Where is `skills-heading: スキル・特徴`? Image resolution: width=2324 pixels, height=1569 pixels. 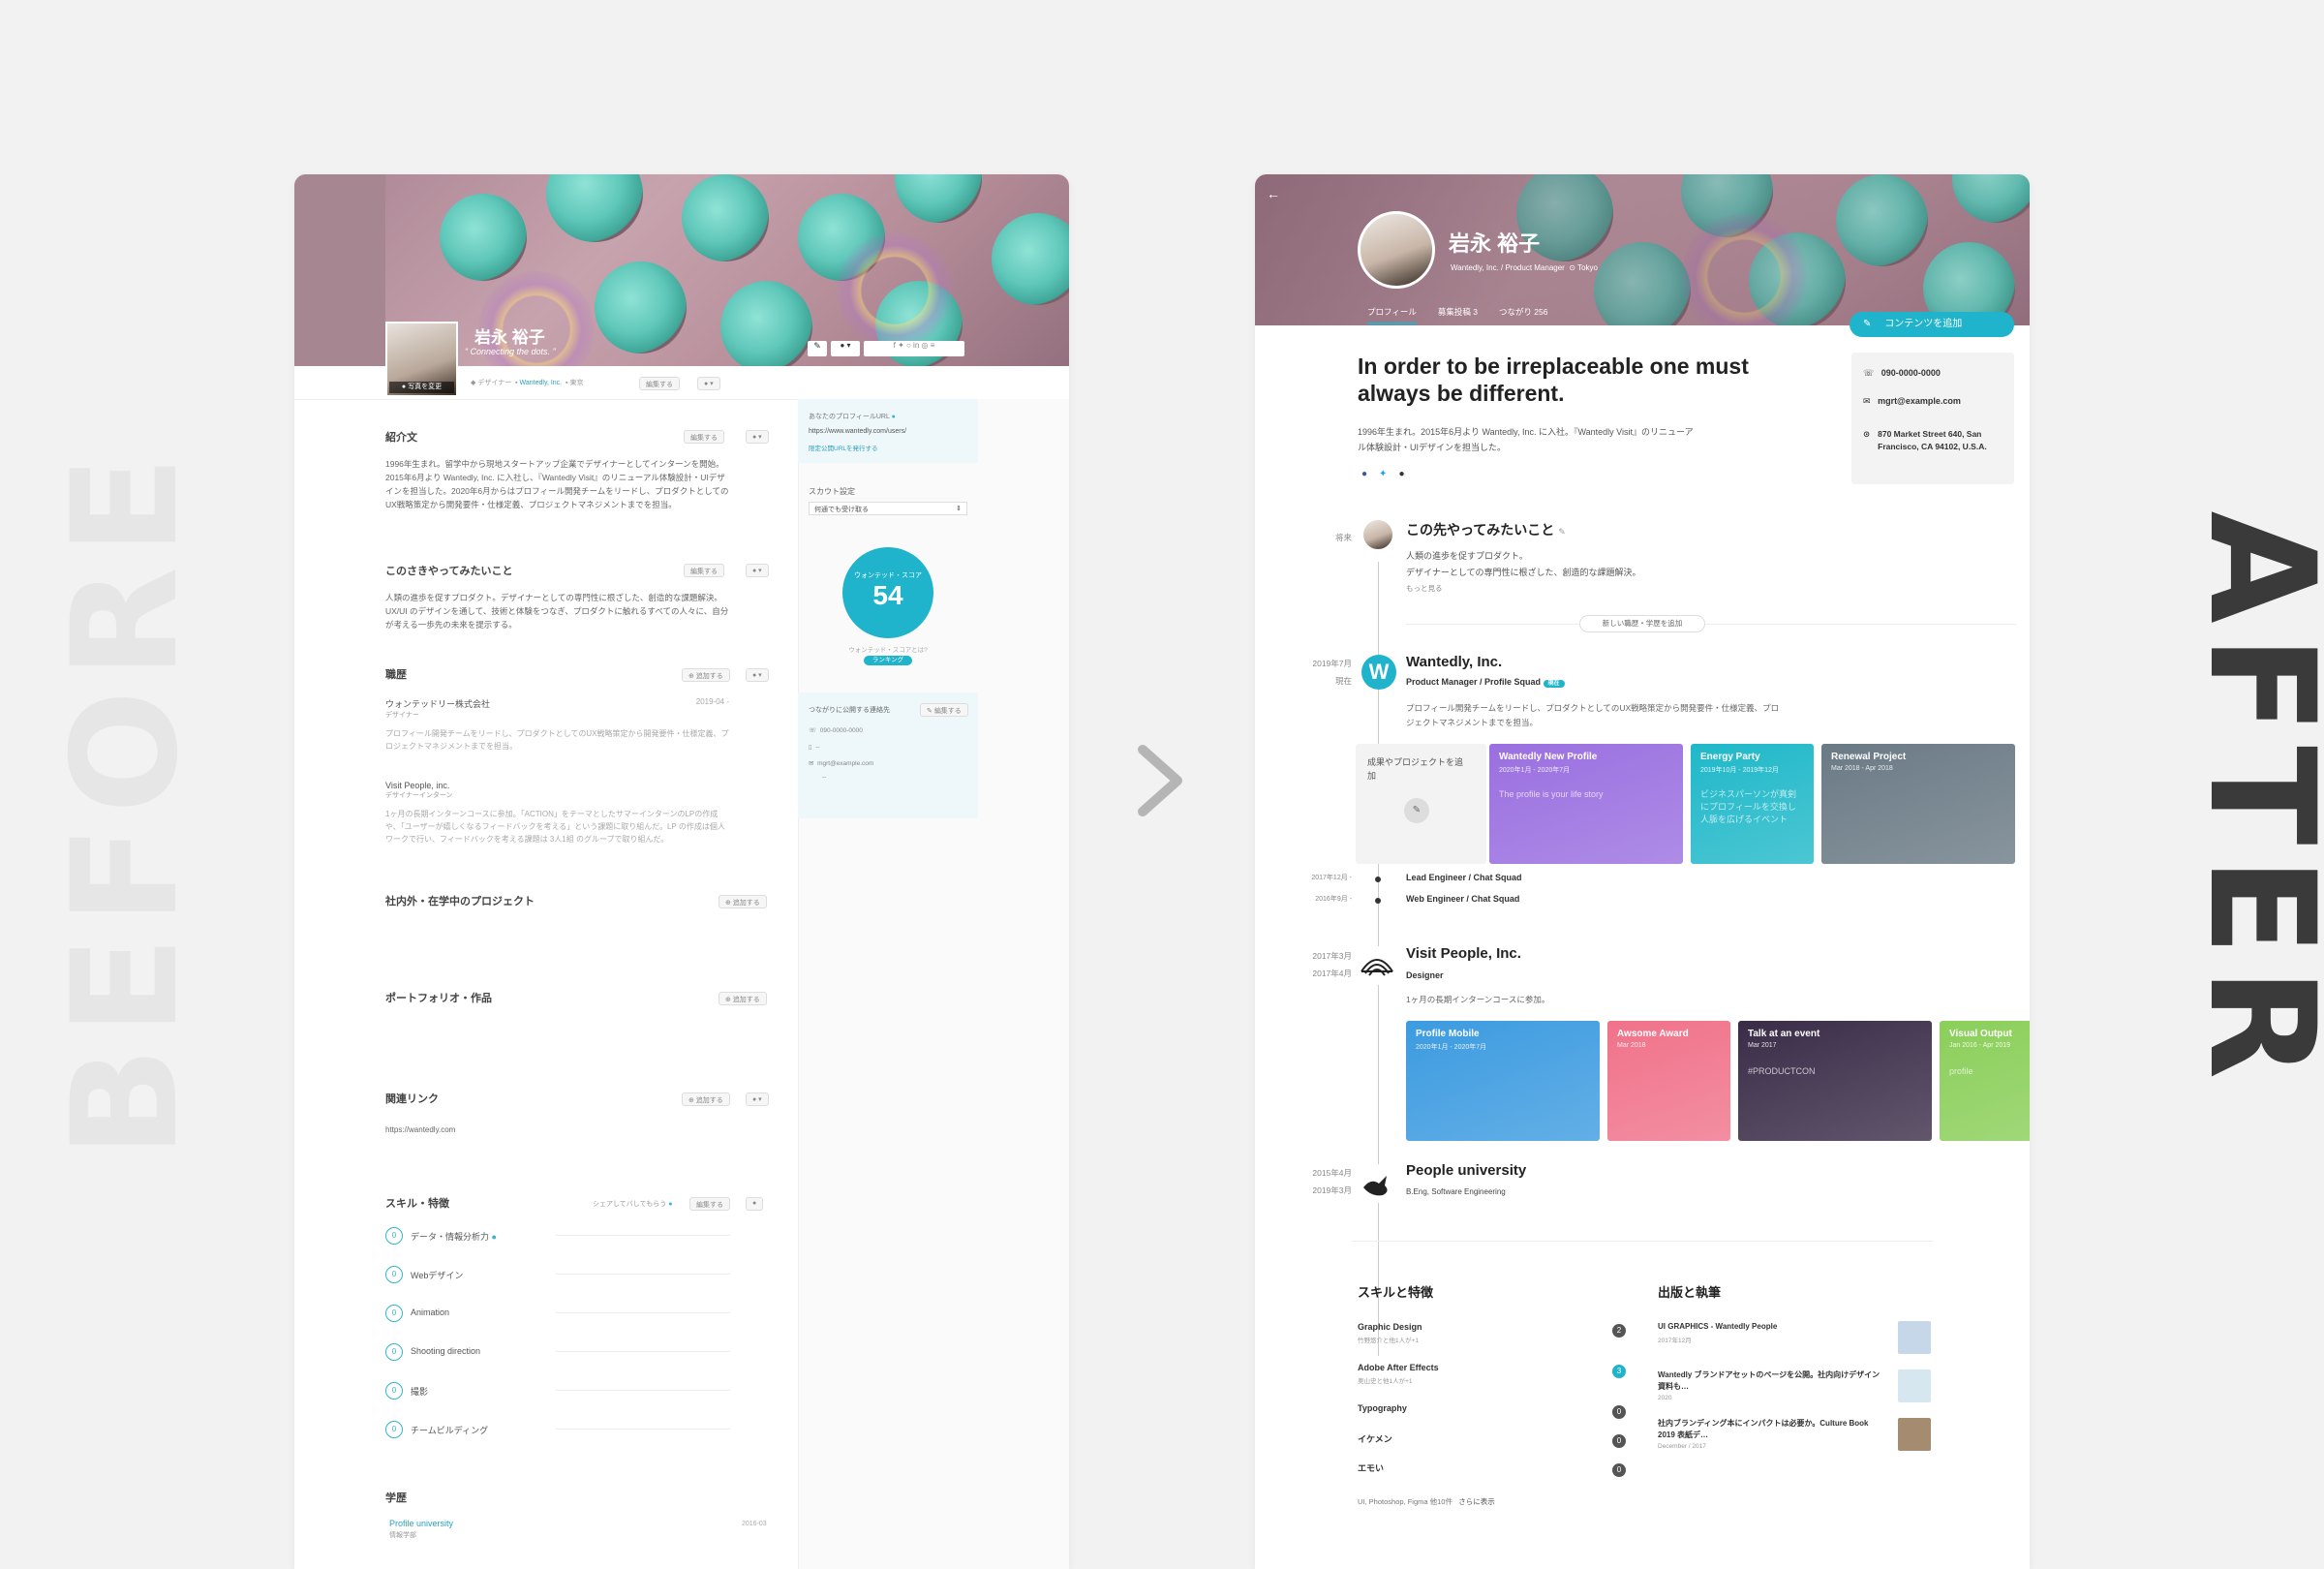 skills-heading: スキル・特徴 is located at coordinates (417, 1204).